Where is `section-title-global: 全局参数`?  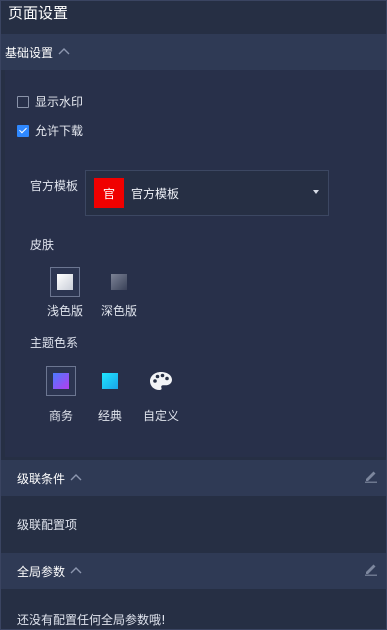 section-title-global: 全局参数 is located at coordinates (41, 571).